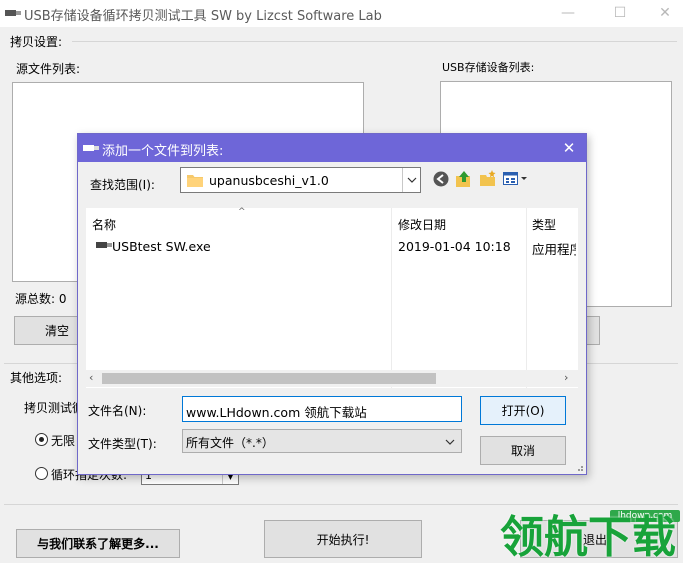 The height and width of the screenshot is (563, 683). What do you see at coordinates (441, 179) in the screenshot?
I see `back-icon` at bounding box center [441, 179].